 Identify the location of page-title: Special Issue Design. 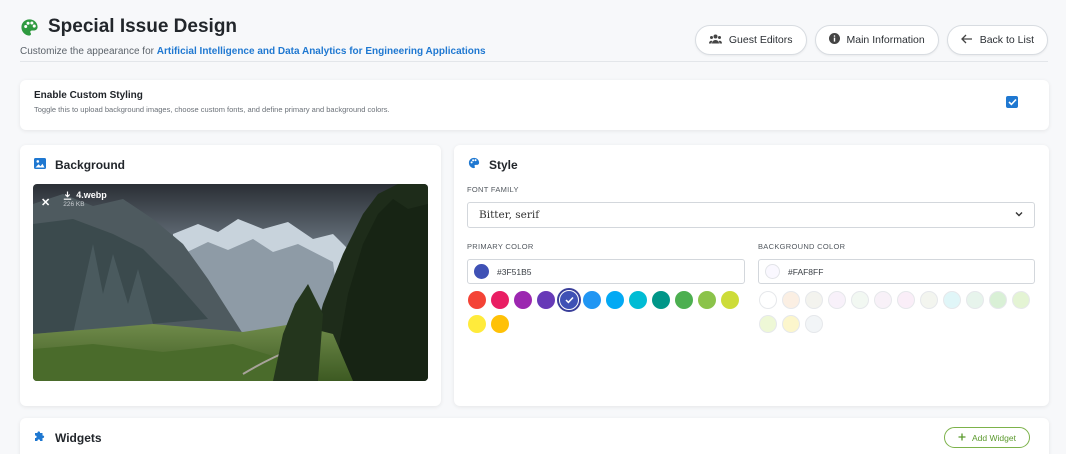
(143, 26).